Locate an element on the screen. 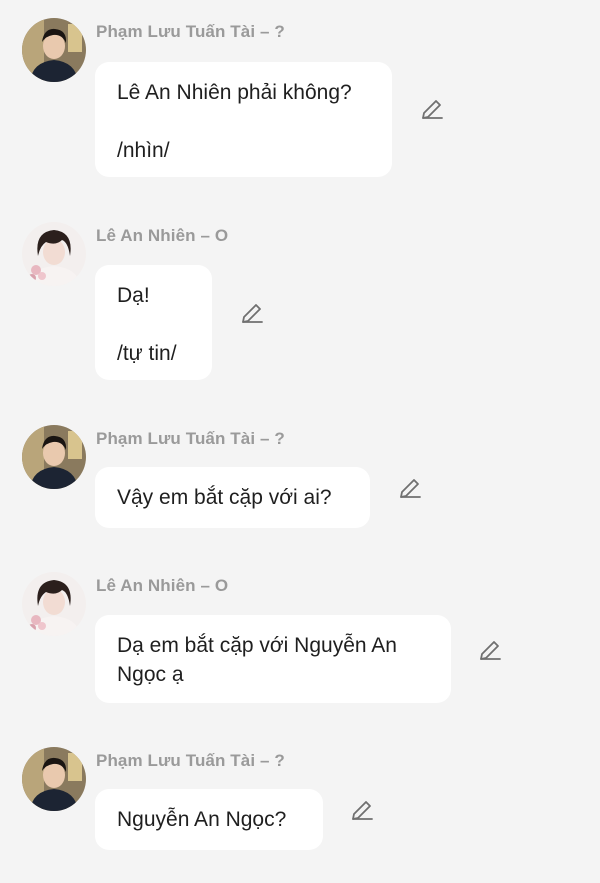  message-text: Vậy em bắt cặp với ai? is located at coordinates (224, 497).